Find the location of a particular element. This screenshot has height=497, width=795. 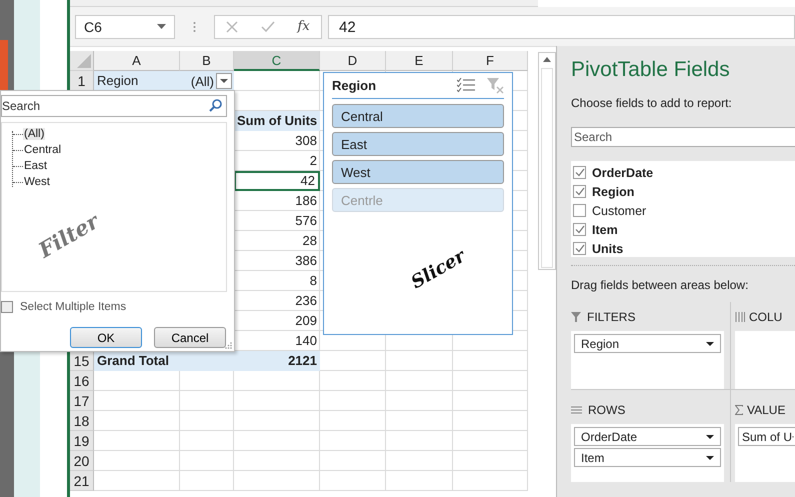

dialog-button: OK is located at coordinates (106, 337).